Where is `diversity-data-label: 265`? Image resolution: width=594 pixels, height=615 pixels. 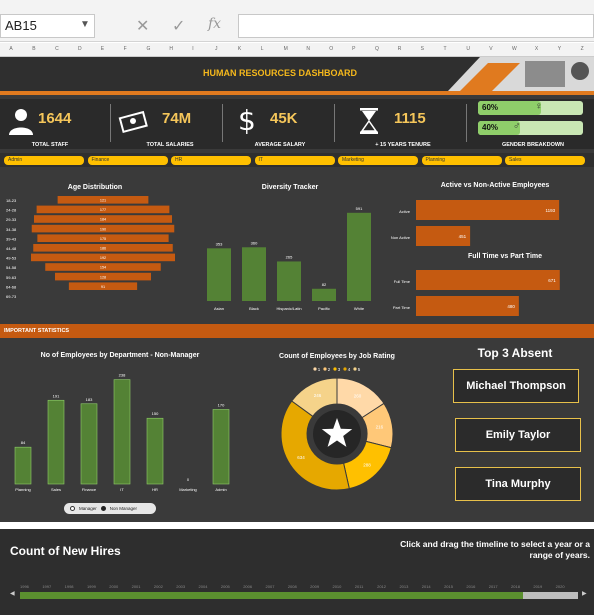 diversity-data-label: 265 is located at coordinates (289, 256).